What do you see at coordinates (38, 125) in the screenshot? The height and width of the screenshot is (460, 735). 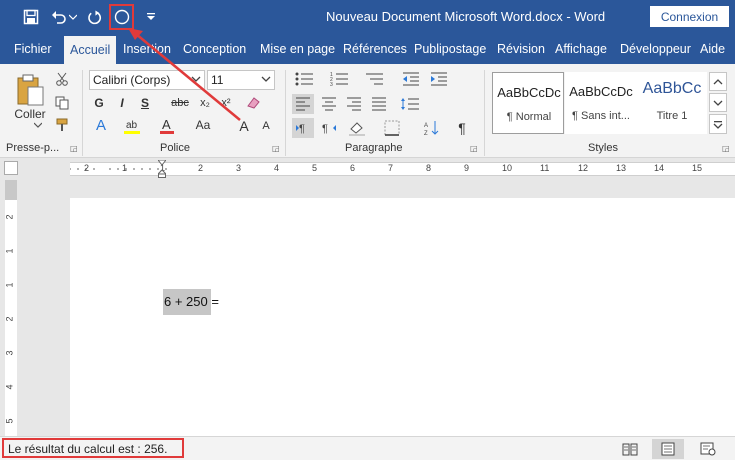 I see `paste-dropdown-icon` at bounding box center [38, 125].